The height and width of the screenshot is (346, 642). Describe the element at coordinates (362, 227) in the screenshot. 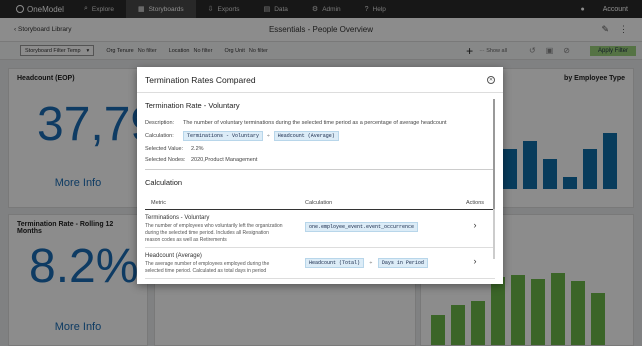

I see `calc-chip: one.employee_event.event_occurrence` at that location.